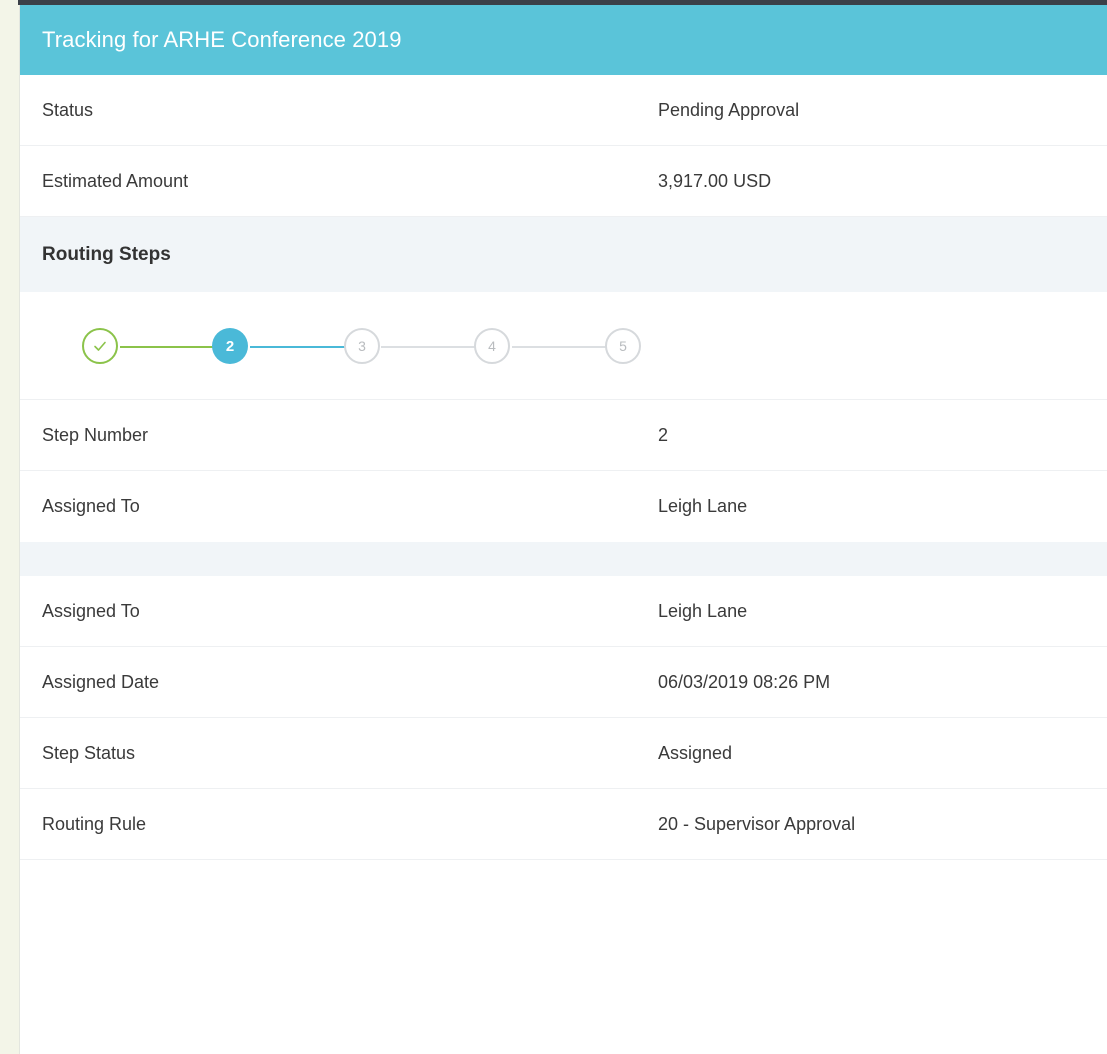  I want to click on step-4: 4, so click(492, 346).